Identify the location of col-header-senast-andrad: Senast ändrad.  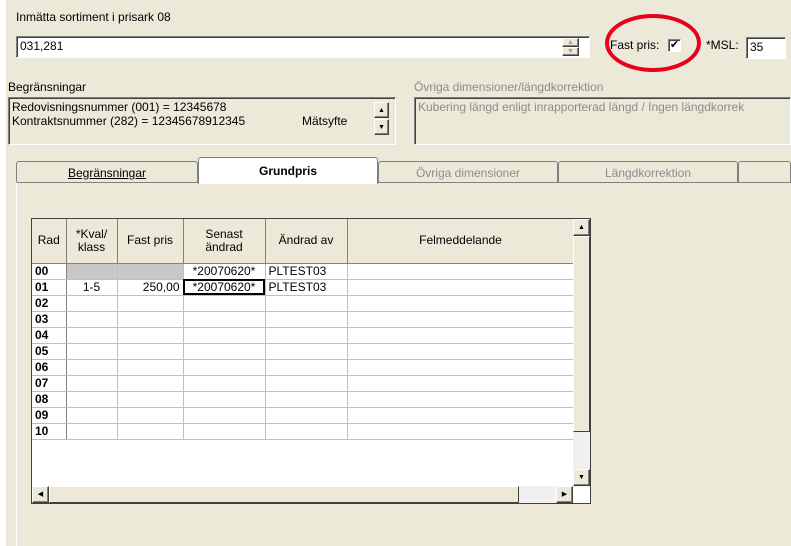
(224, 241).